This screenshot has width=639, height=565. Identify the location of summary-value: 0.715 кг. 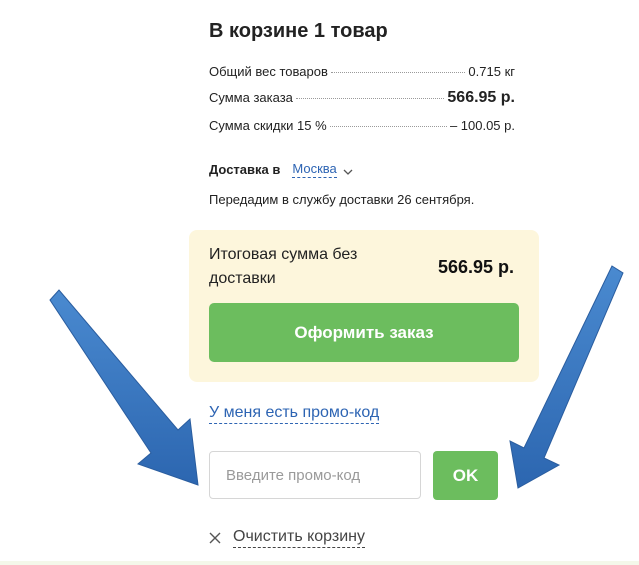
(491, 71).